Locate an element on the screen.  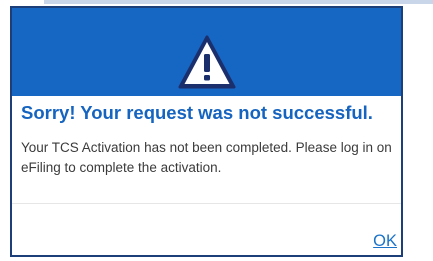
background-strip is located at coordinates (238, 2).